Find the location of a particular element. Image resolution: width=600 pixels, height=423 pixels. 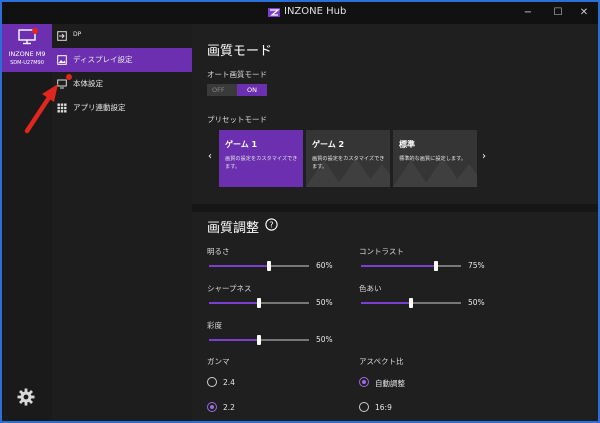

gamma-option-label: 2.4 is located at coordinates (229, 382).